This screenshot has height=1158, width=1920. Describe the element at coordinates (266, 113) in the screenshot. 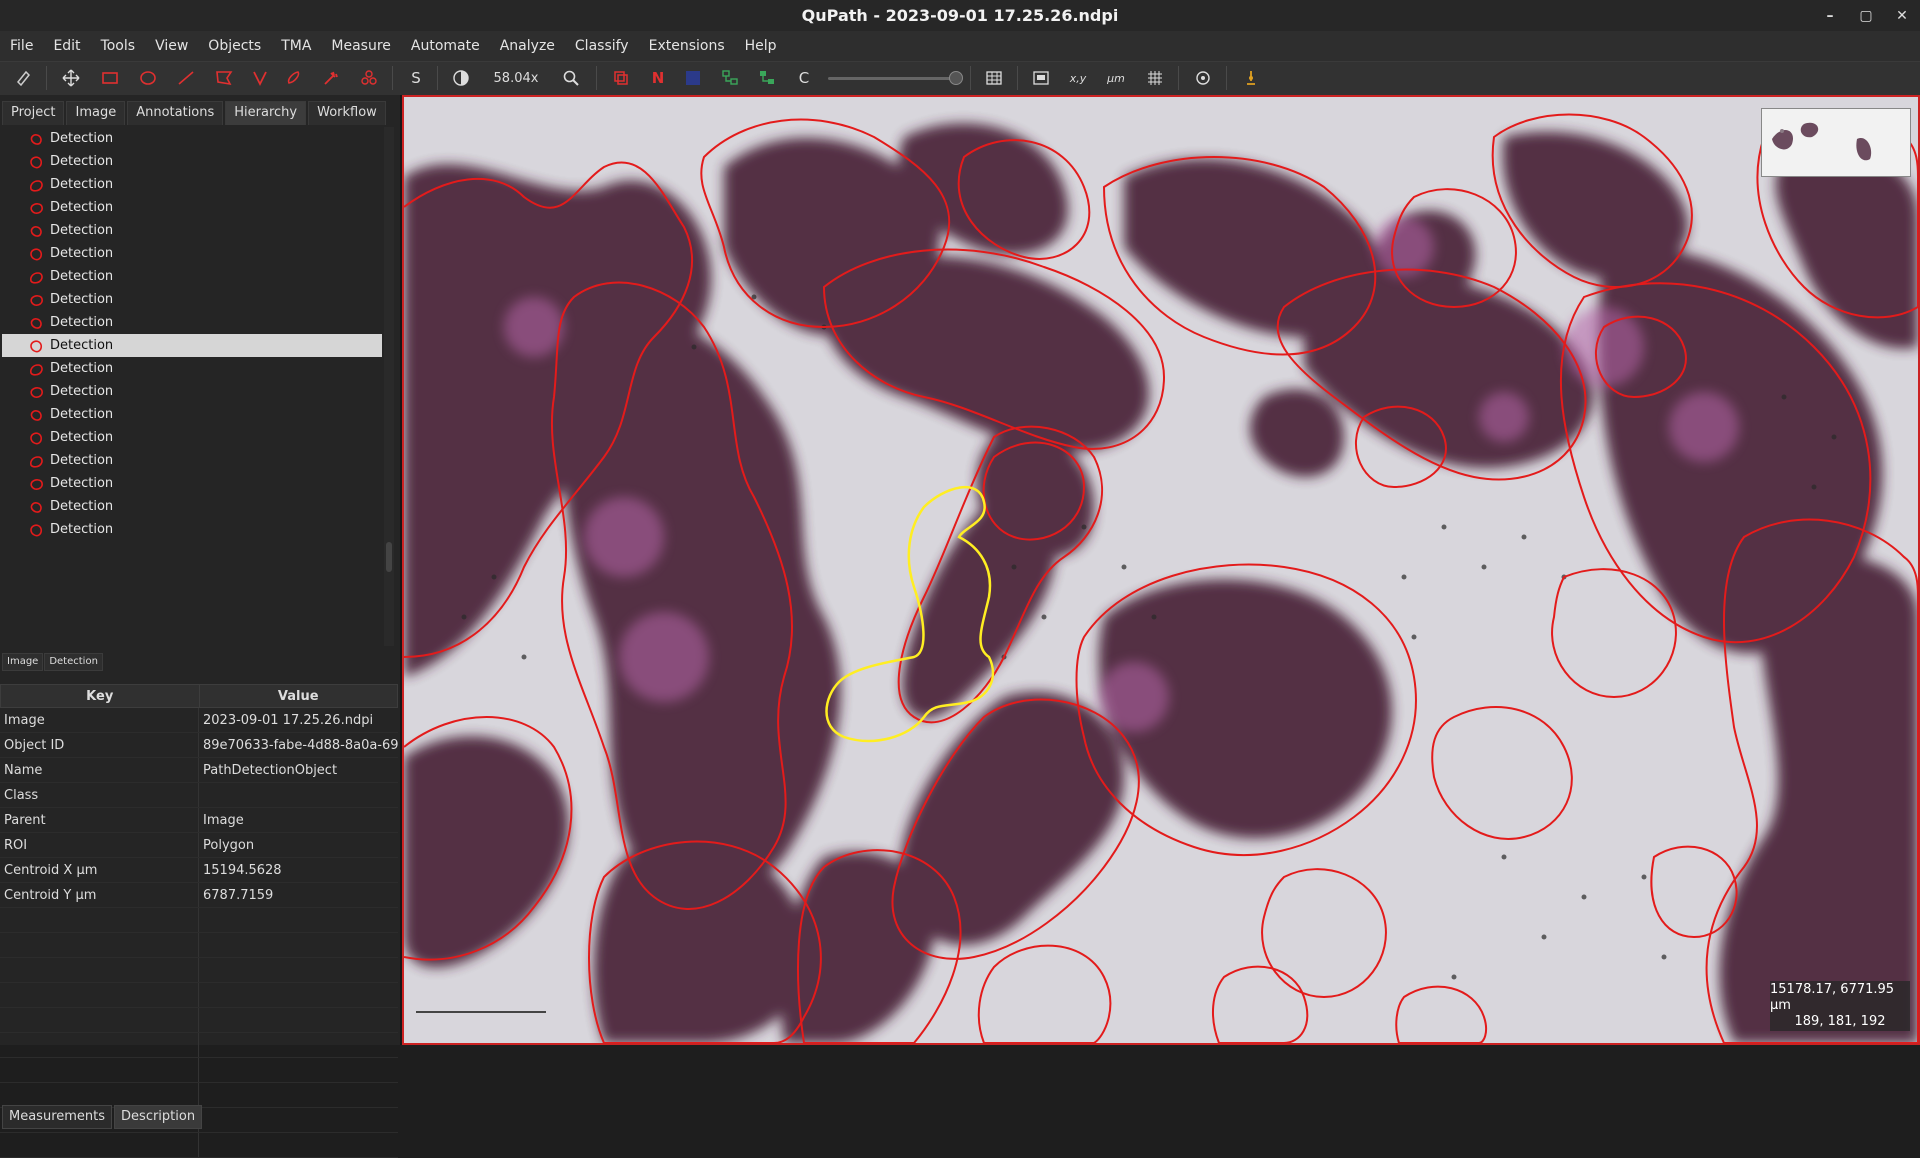

I see `tab-hierarchy: Hierarchy` at that location.